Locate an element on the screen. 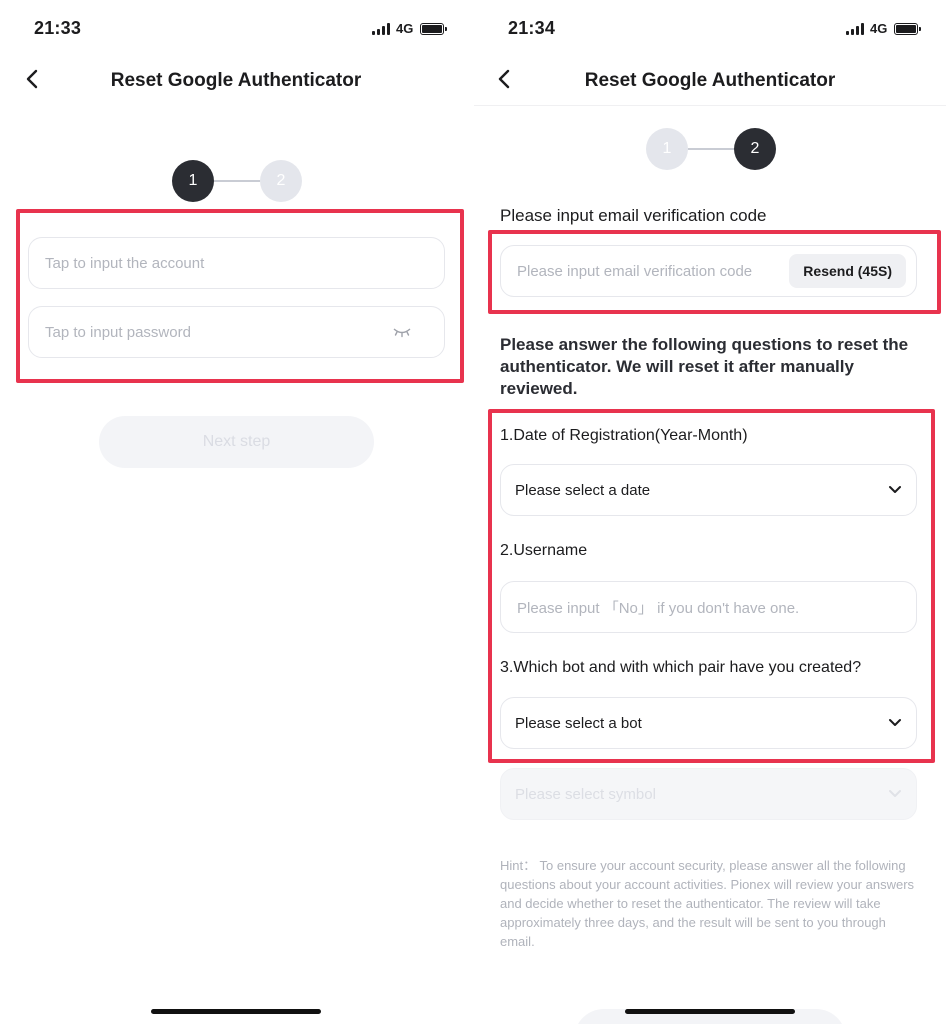  status-time: 21:34 is located at coordinates (532, 28).